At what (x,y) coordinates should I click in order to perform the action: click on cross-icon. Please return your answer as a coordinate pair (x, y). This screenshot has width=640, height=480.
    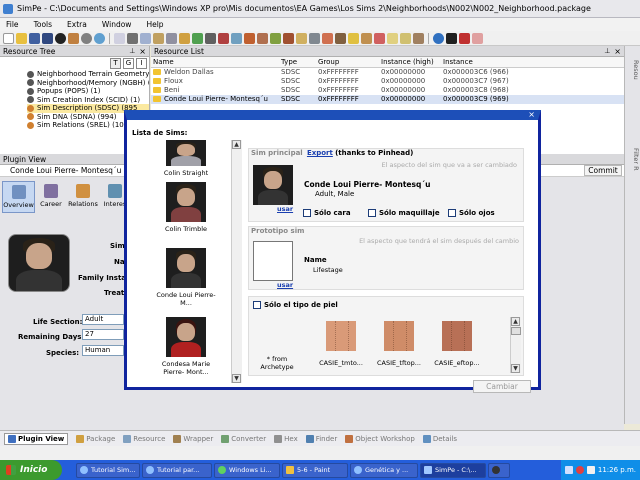
    Looking at the image, I should click on (464, 38).